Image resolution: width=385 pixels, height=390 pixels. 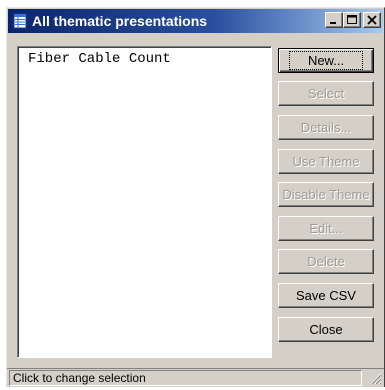 I want to click on minimize-icon, so click(x=333, y=23).